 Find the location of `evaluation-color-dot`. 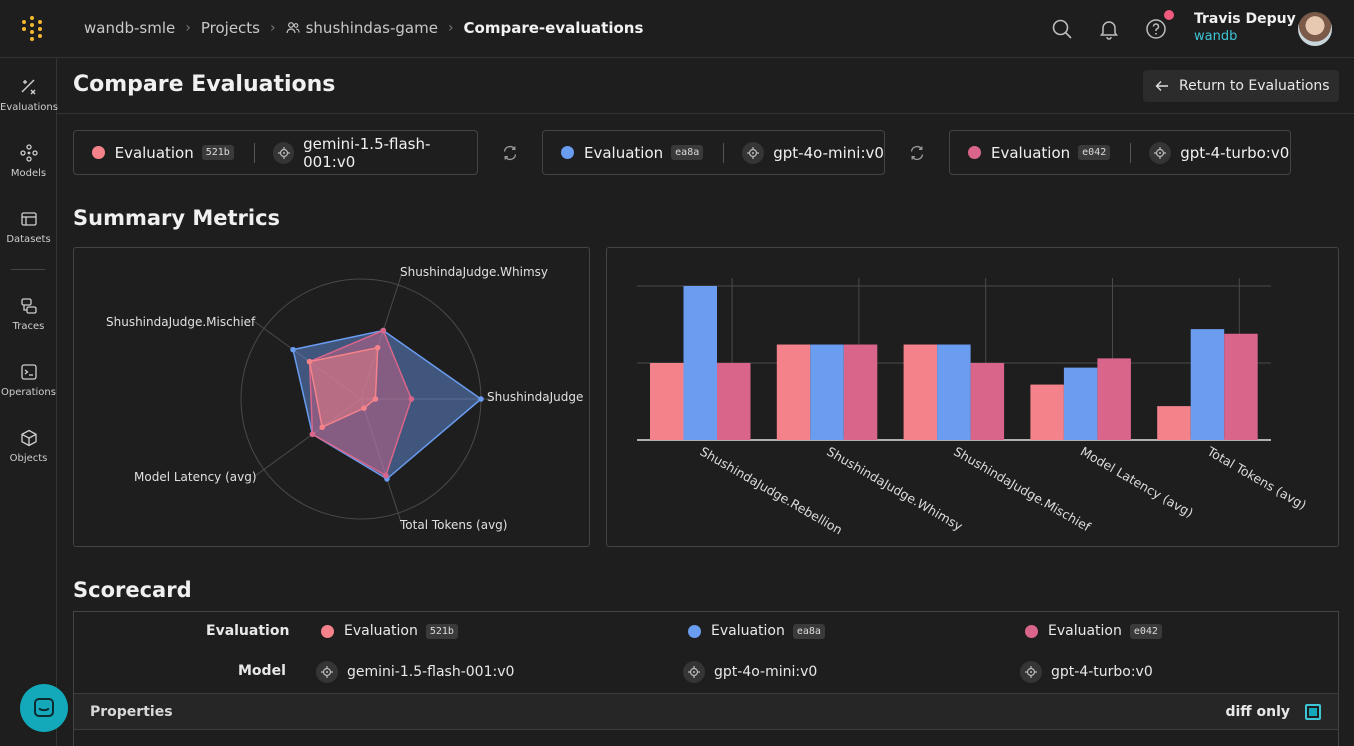

evaluation-color-dot is located at coordinates (567, 152).